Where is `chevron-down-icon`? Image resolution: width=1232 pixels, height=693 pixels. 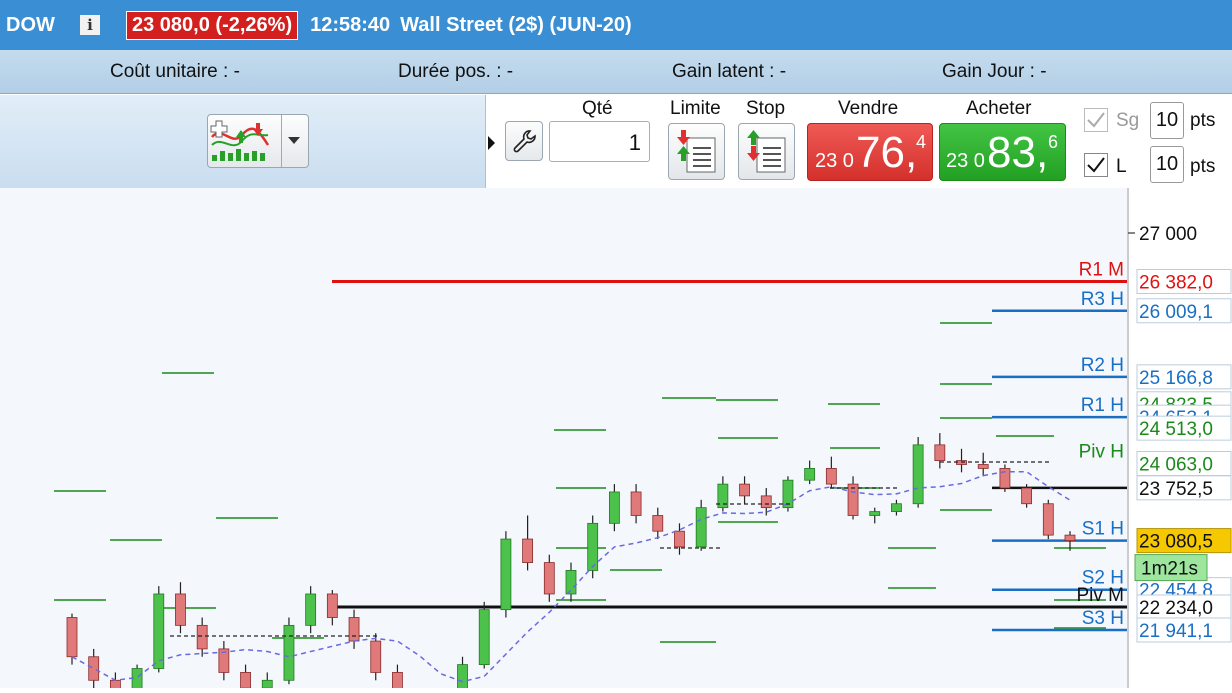
chevron-down-icon is located at coordinates (294, 140).